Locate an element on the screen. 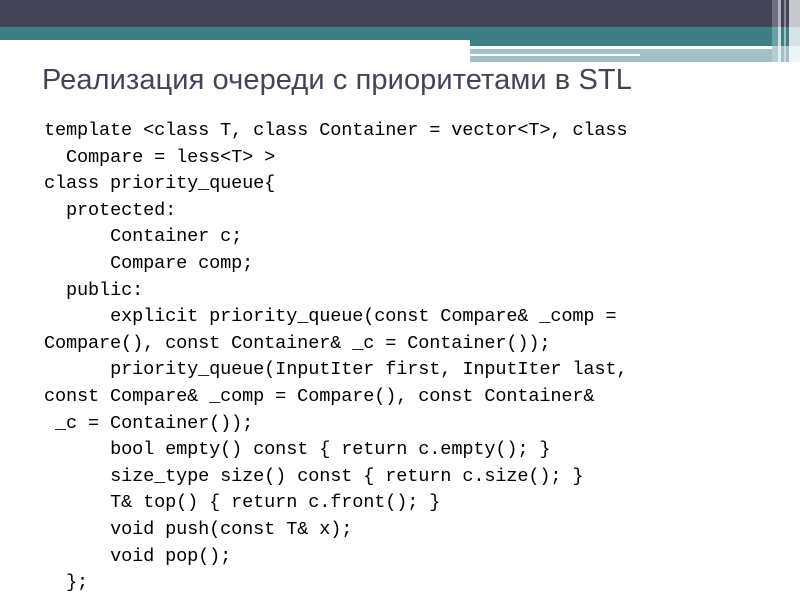 The image size is (800, 600). code-line: public: is located at coordinates (94, 290).